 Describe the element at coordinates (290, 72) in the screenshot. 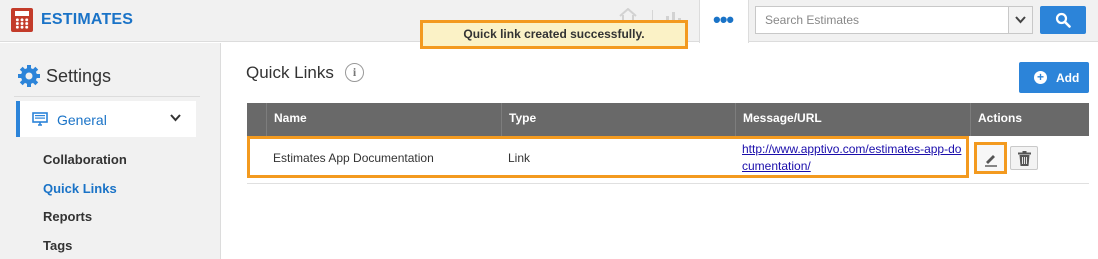

I see `page-title: Quick Links` at that location.